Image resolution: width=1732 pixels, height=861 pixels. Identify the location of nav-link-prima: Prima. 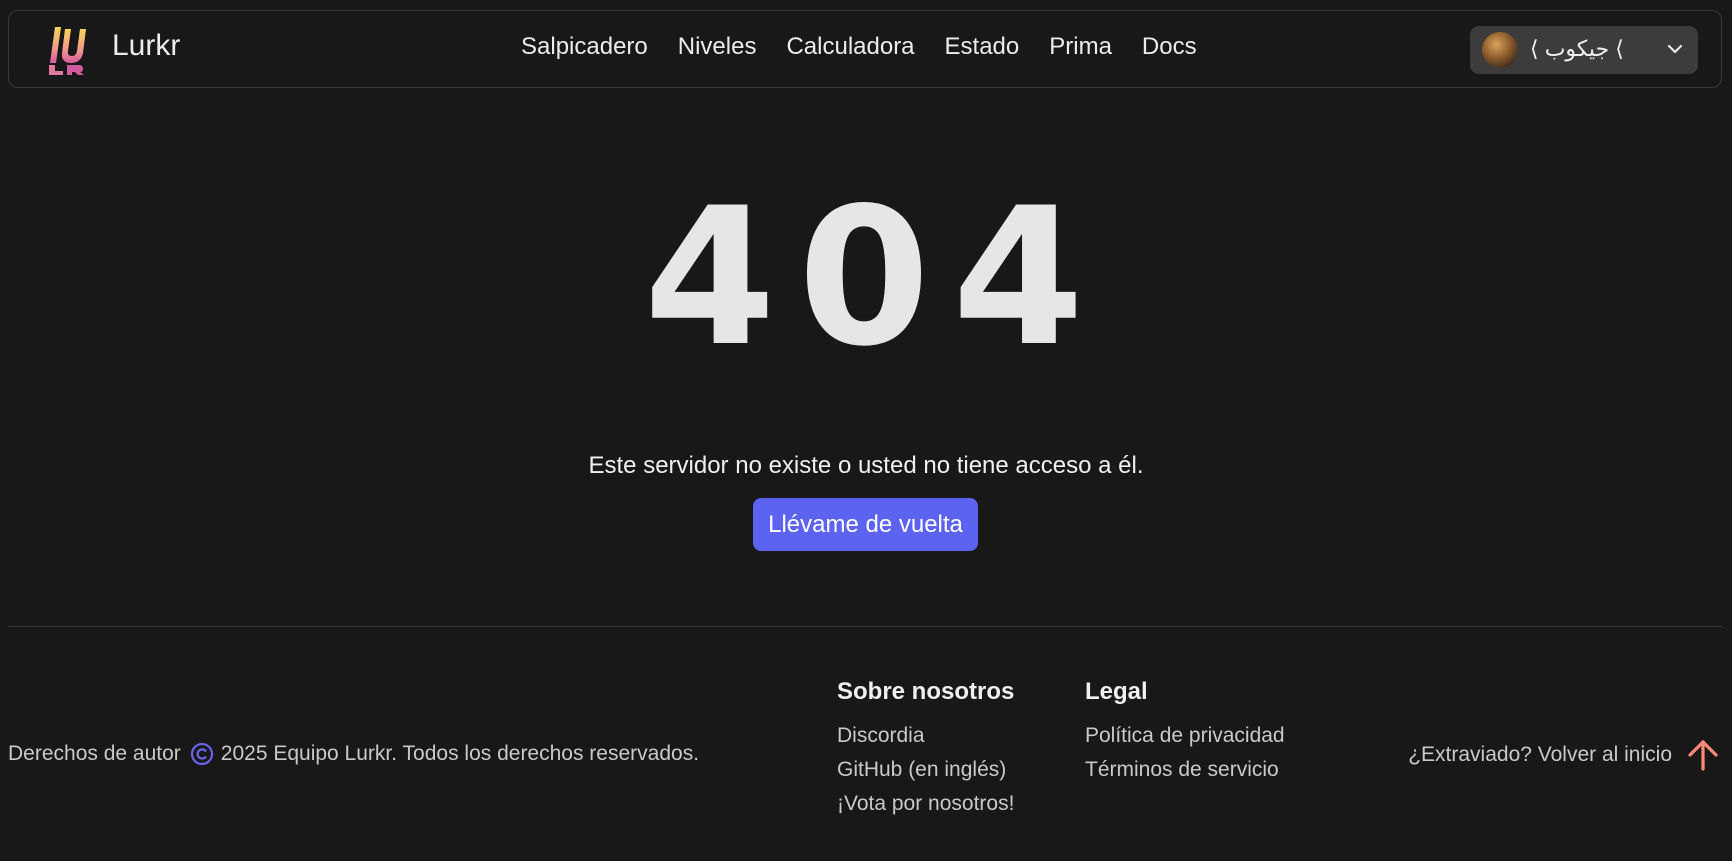
(1080, 47).